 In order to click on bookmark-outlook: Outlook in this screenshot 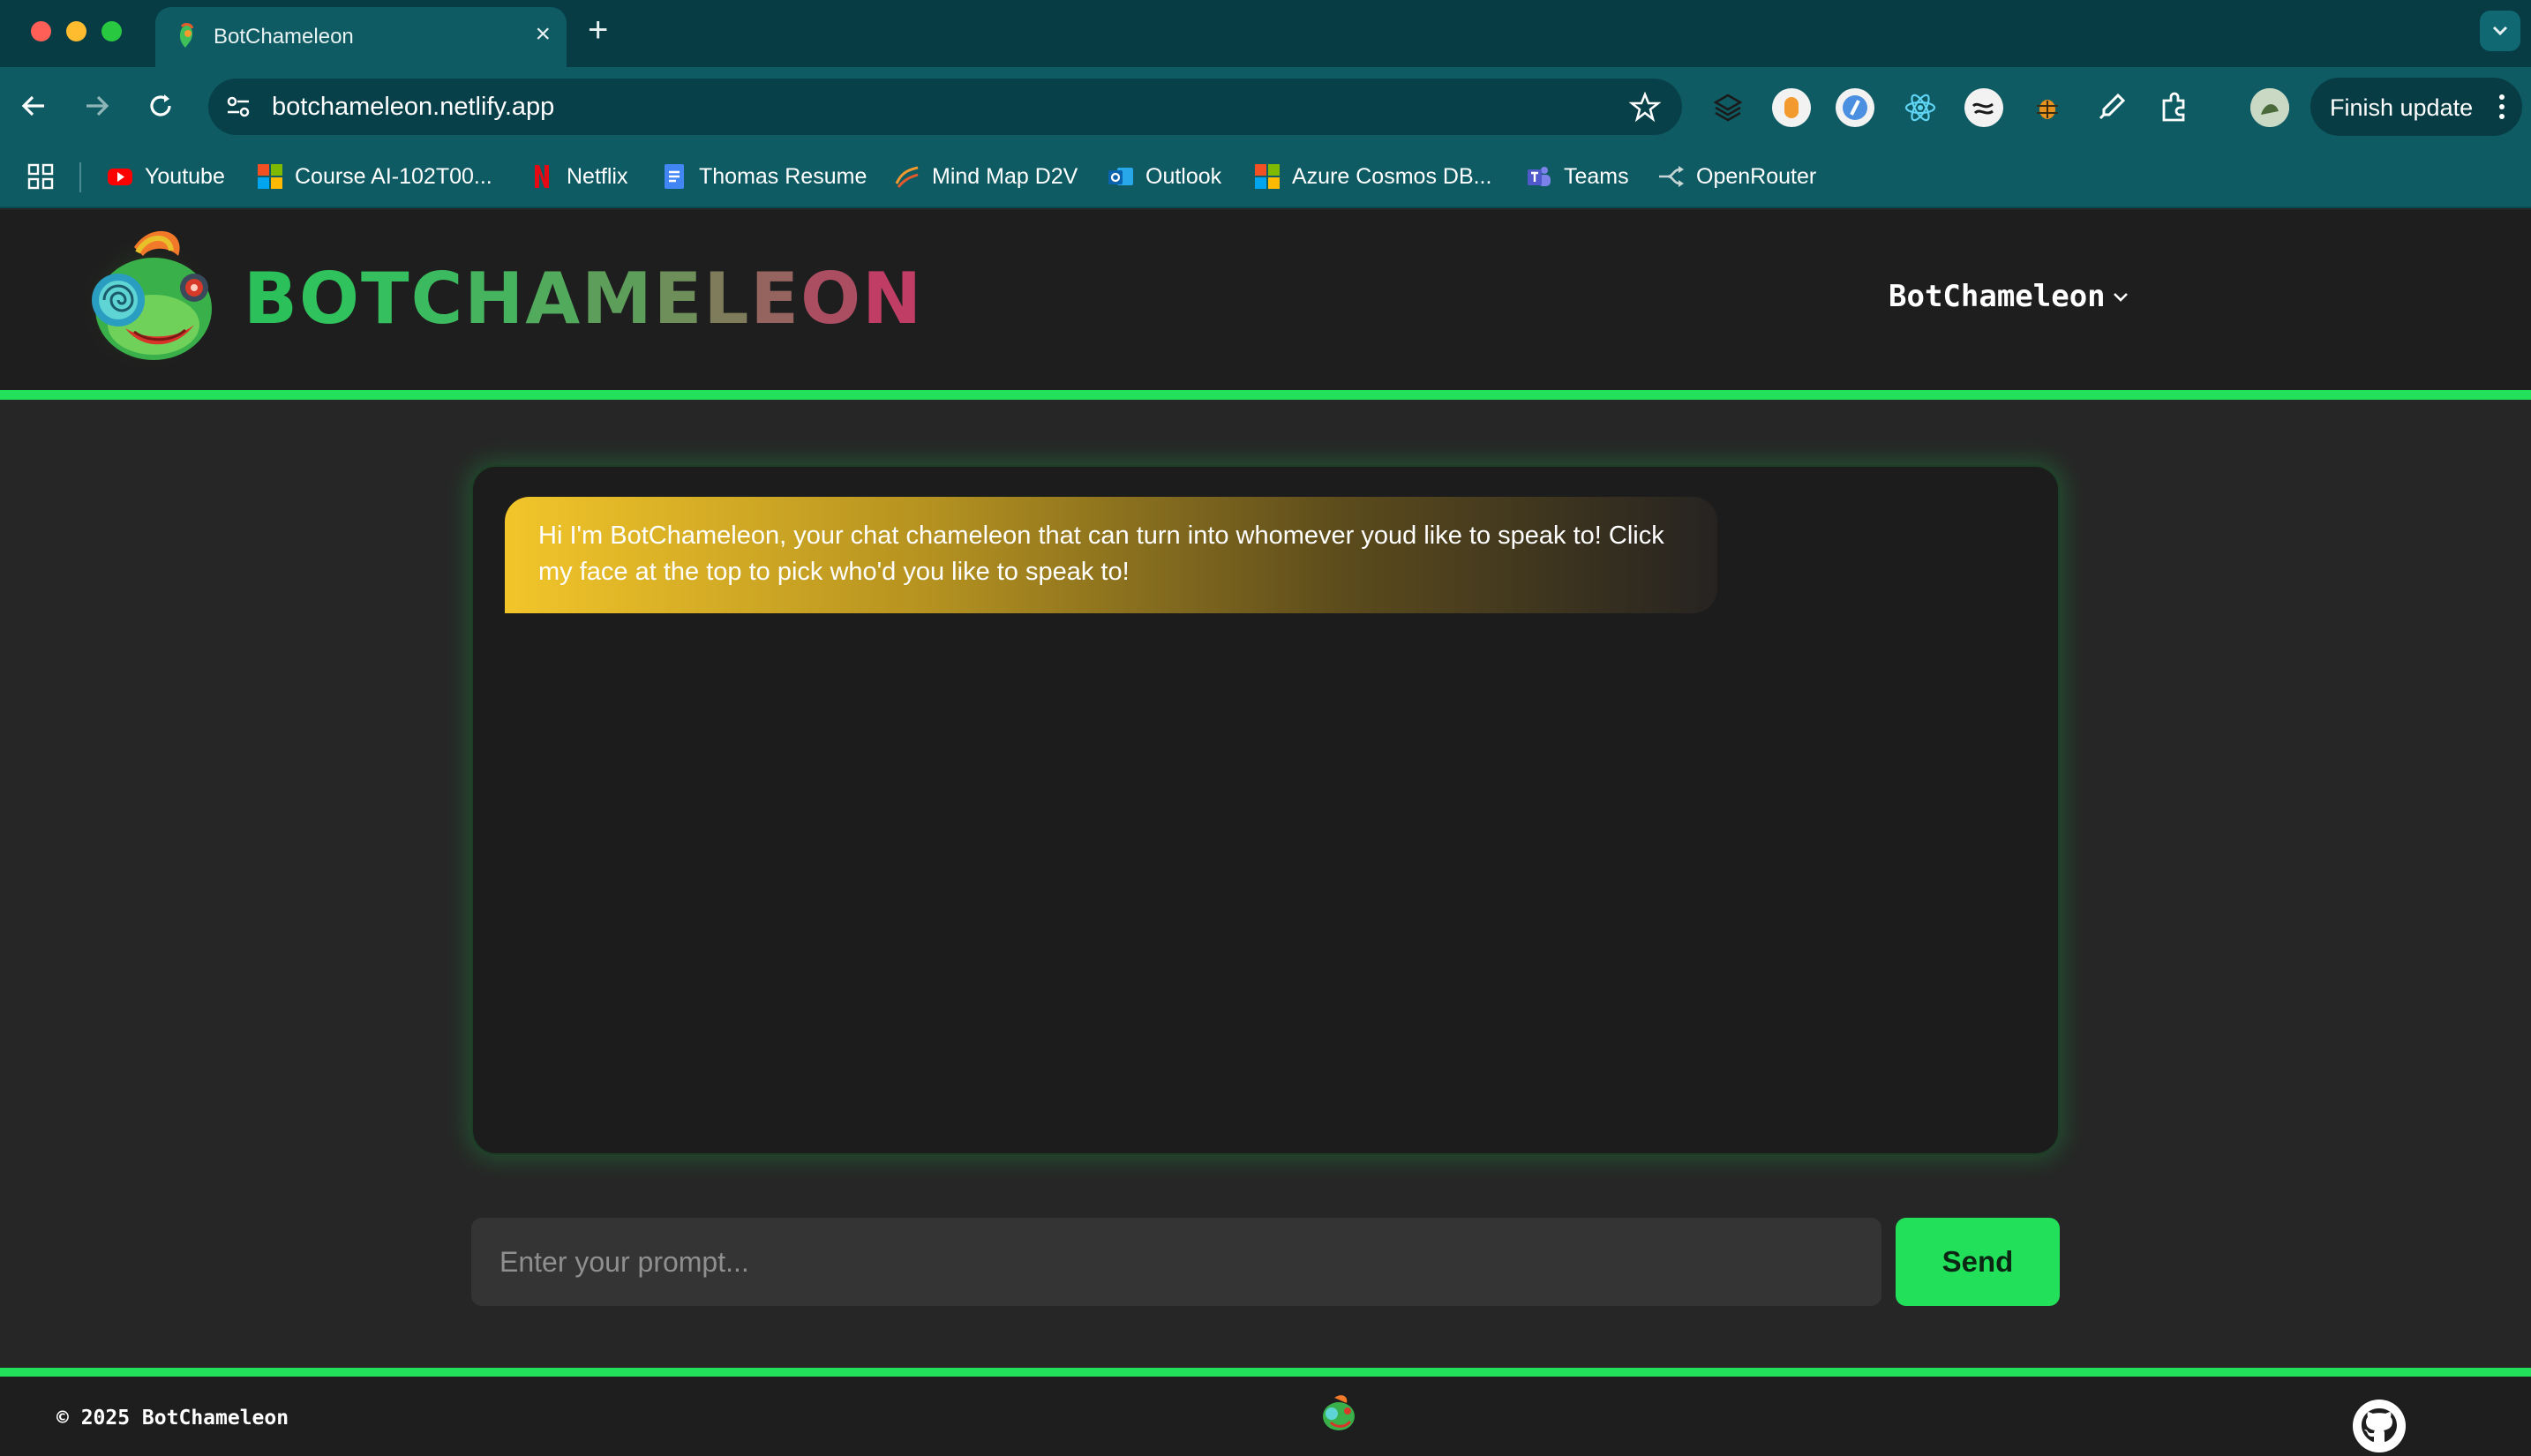, I will do `click(1164, 176)`.